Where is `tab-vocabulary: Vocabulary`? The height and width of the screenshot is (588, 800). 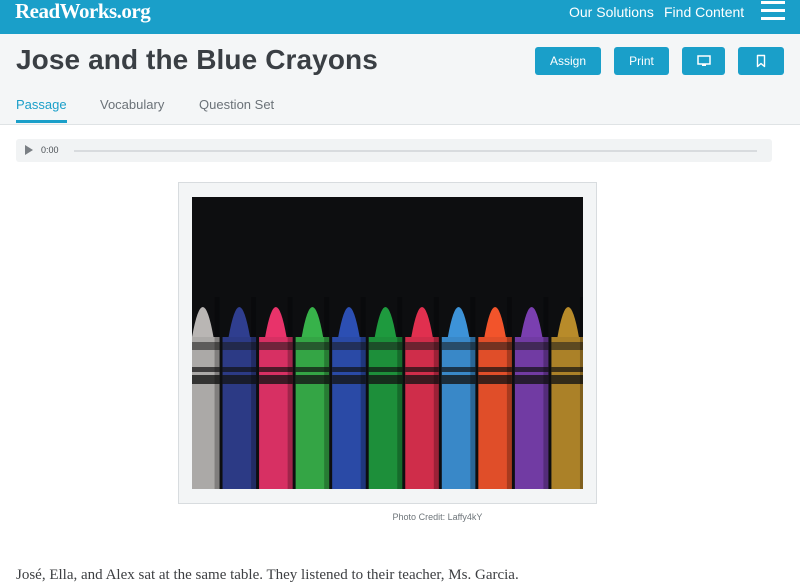
tab-vocabulary: Vocabulary is located at coordinates (132, 105).